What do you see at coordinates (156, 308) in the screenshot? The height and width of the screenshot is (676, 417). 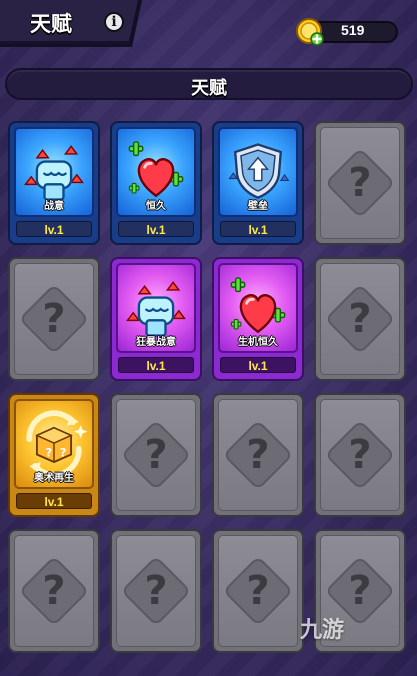 I see `card-art-frame: 狂暴战意` at bounding box center [156, 308].